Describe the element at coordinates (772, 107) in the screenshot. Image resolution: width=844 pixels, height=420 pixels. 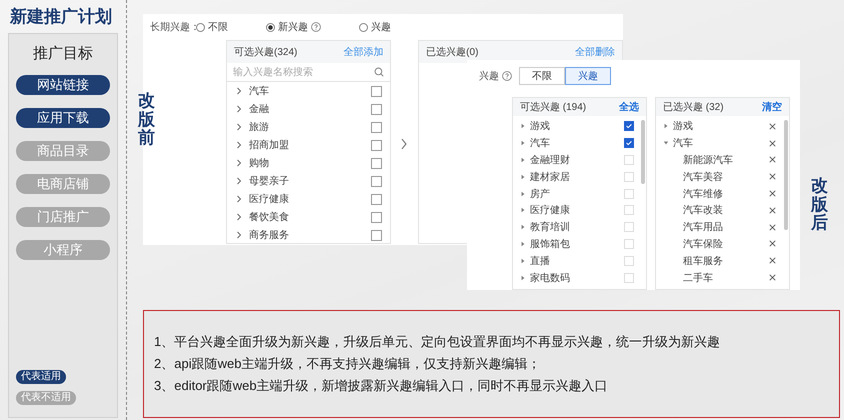
I see `clear-link: 清空` at that location.